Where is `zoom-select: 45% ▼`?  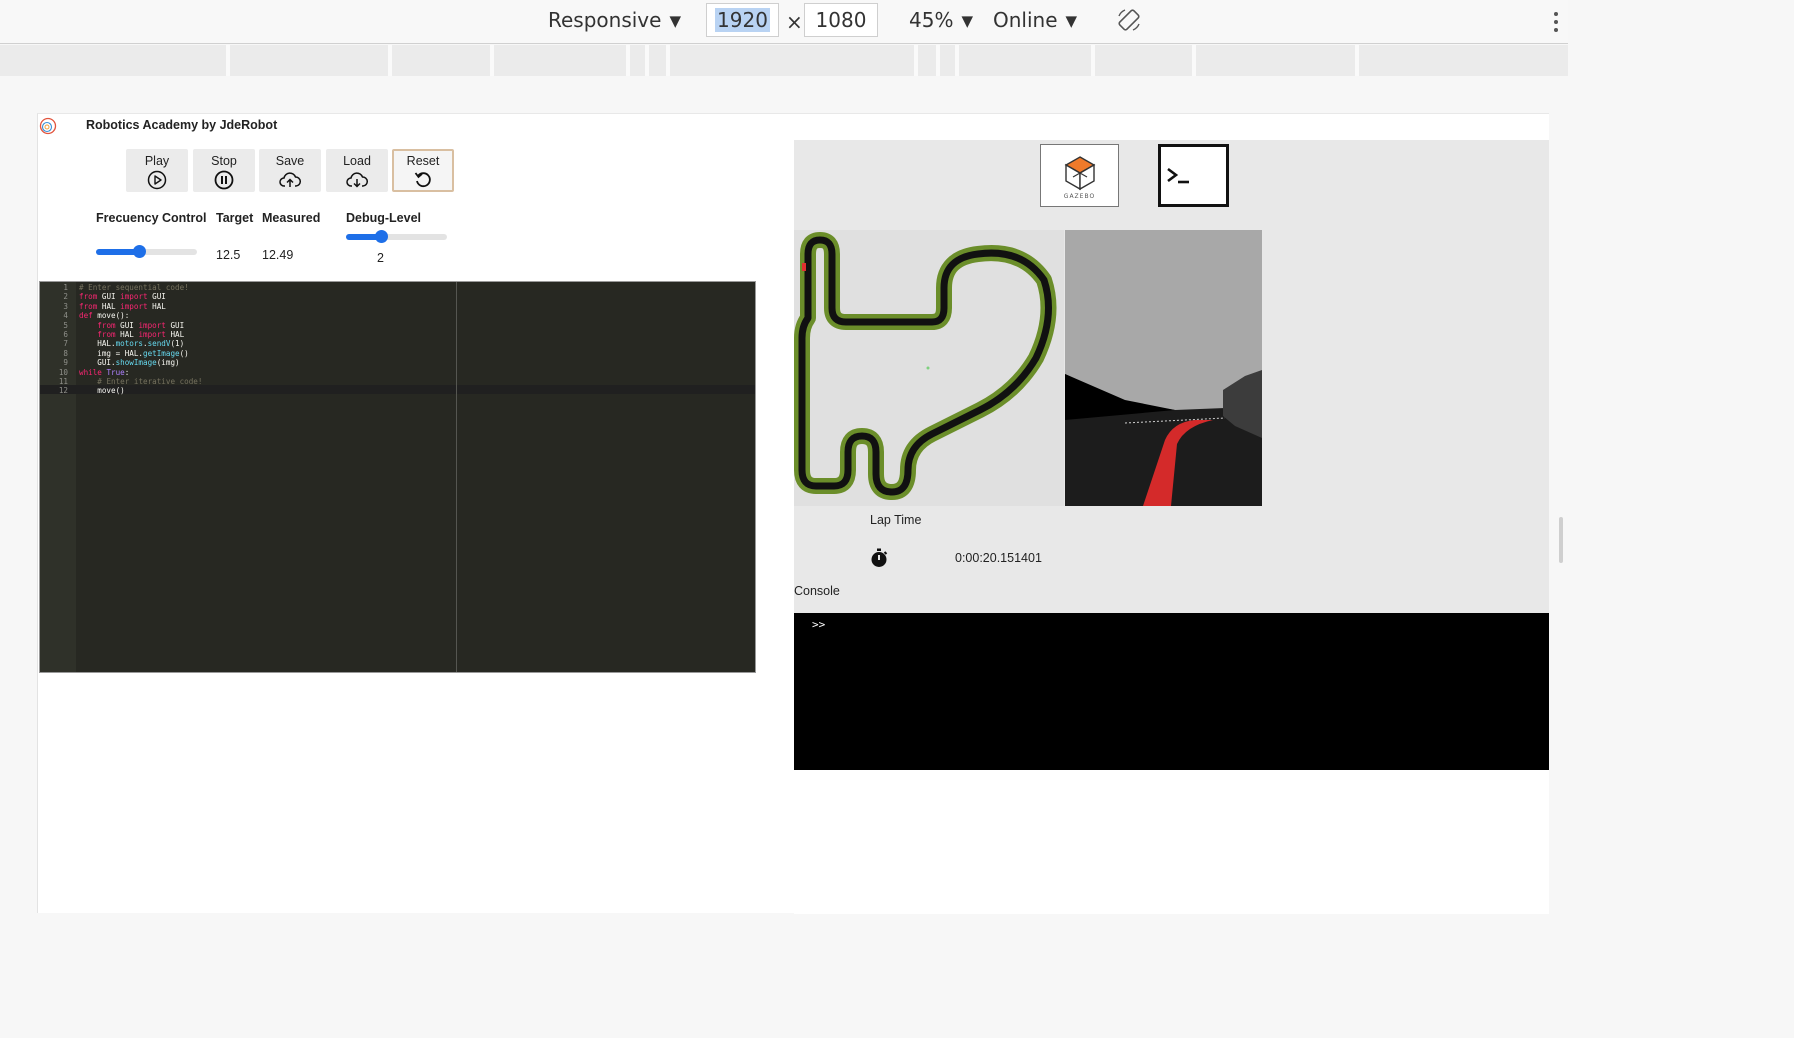
zoom-select: 45% ▼ is located at coordinates (941, 20).